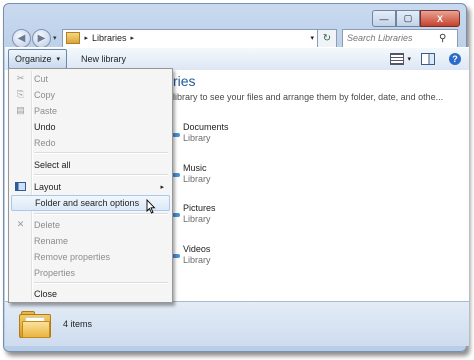 This screenshot has height=360, width=474. What do you see at coordinates (397, 59) in the screenshot?
I see `change-view-icon` at bounding box center [397, 59].